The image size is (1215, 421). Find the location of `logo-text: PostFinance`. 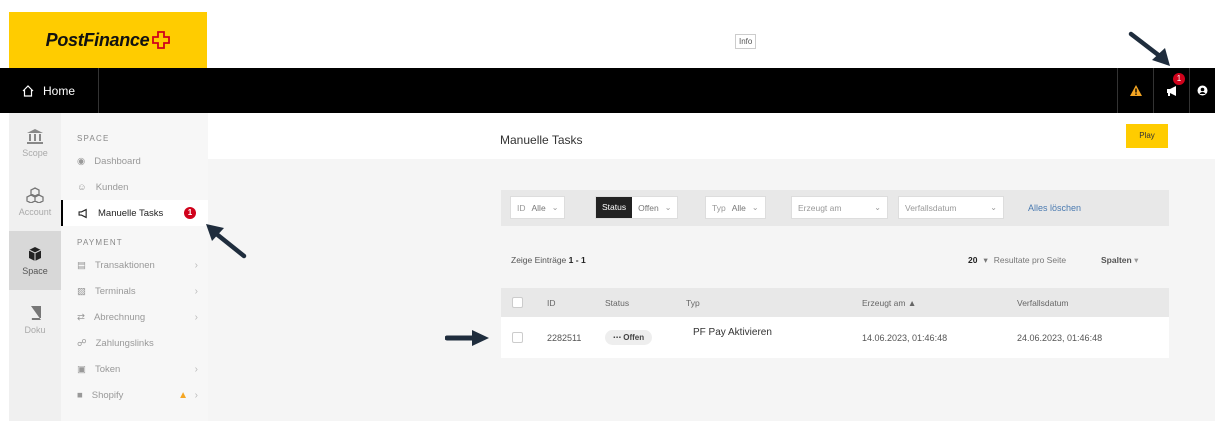

logo-text: PostFinance is located at coordinates (97, 39).